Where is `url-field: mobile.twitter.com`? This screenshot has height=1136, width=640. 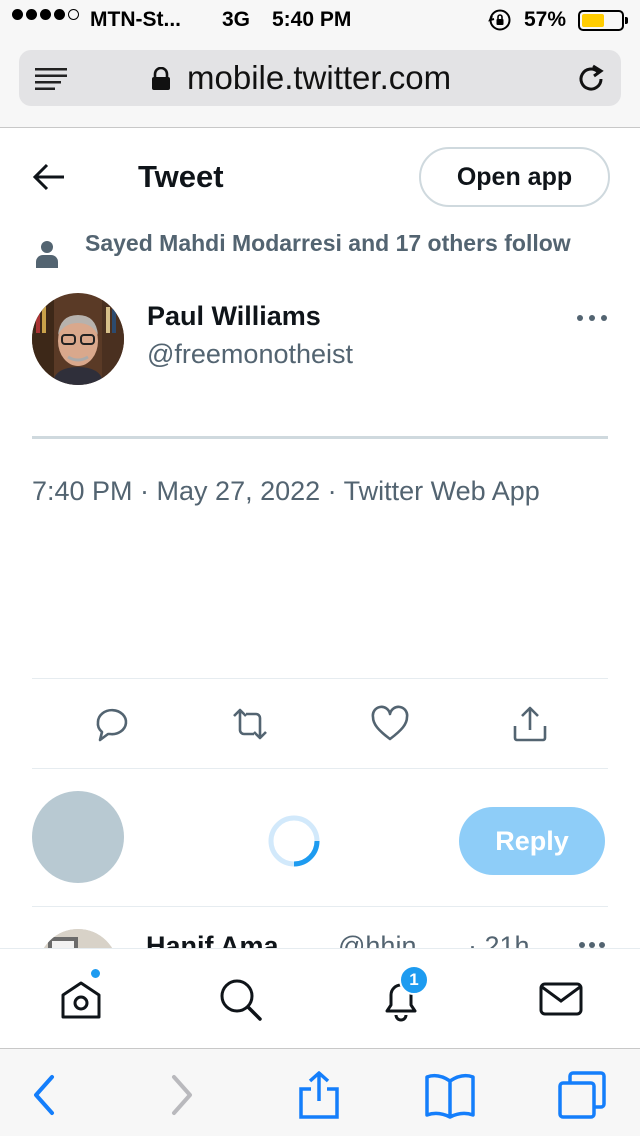 url-field: mobile.twitter.com is located at coordinates (320, 78).